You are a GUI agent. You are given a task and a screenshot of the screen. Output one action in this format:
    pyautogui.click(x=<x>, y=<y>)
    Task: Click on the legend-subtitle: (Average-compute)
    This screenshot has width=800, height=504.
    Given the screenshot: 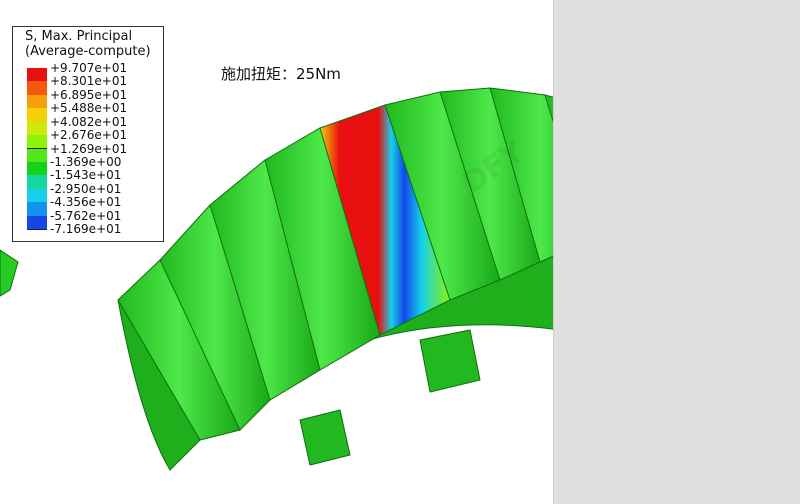 What is the action you would take?
    pyautogui.click(x=88, y=51)
    